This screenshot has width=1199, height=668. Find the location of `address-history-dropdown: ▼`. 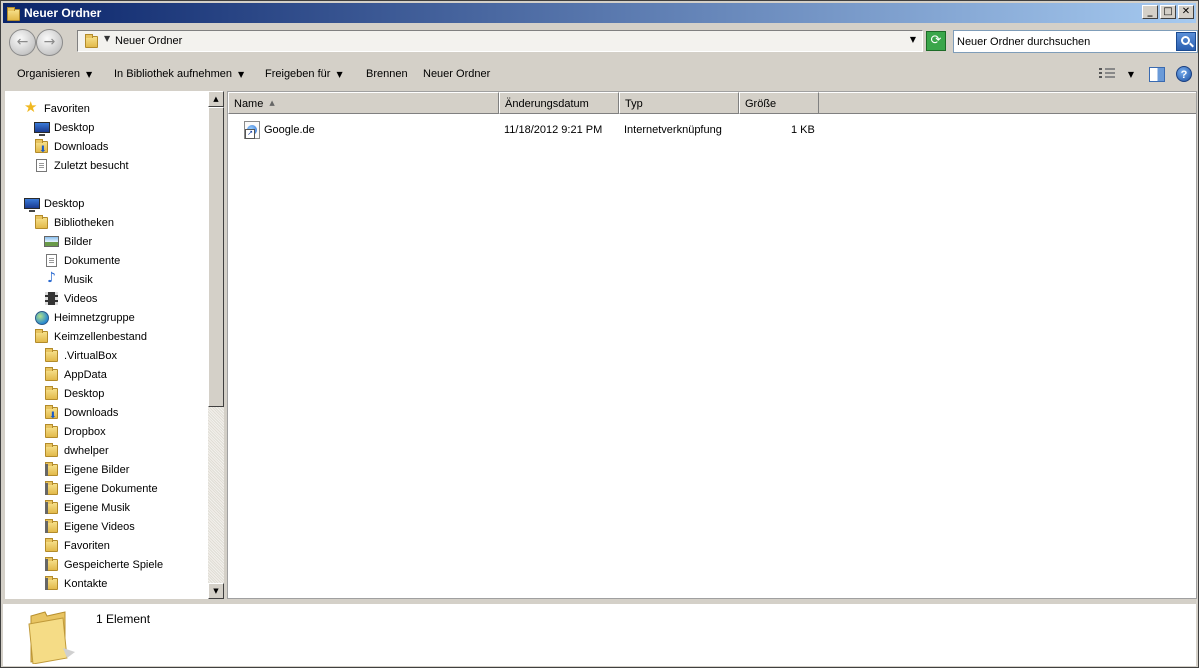

address-history-dropdown: ▼ is located at coordinates (913, 39).